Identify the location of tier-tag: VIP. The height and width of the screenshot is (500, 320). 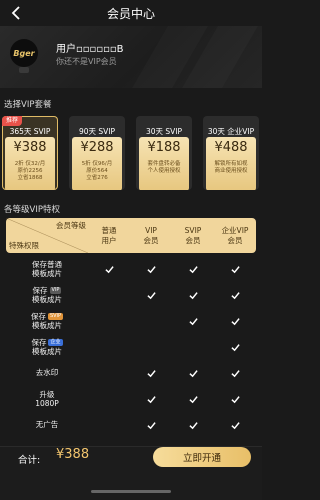
(55, 291).